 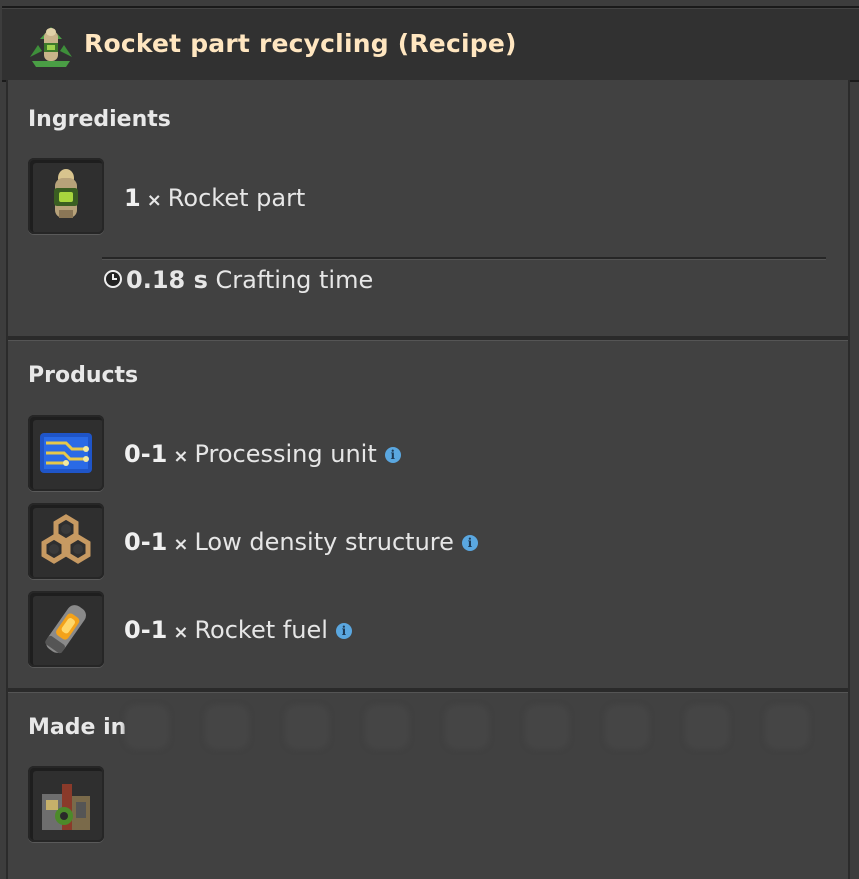 I want to click on product-slot-processing-unit, so click(x=66, y=453).